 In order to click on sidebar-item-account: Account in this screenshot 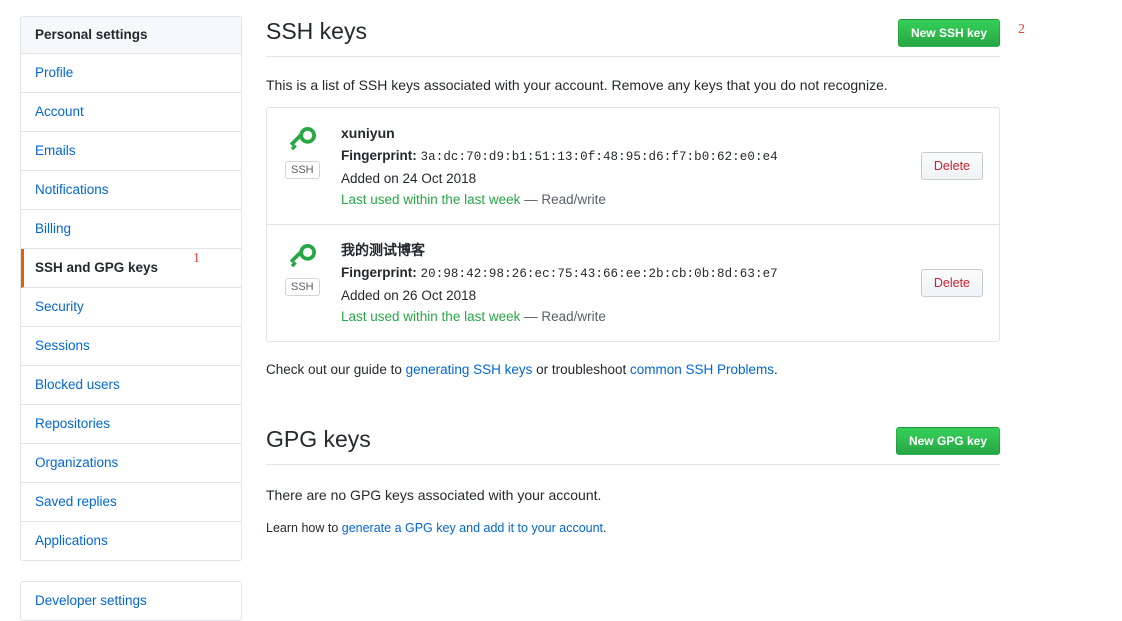, I will do `click(131, 112)`.